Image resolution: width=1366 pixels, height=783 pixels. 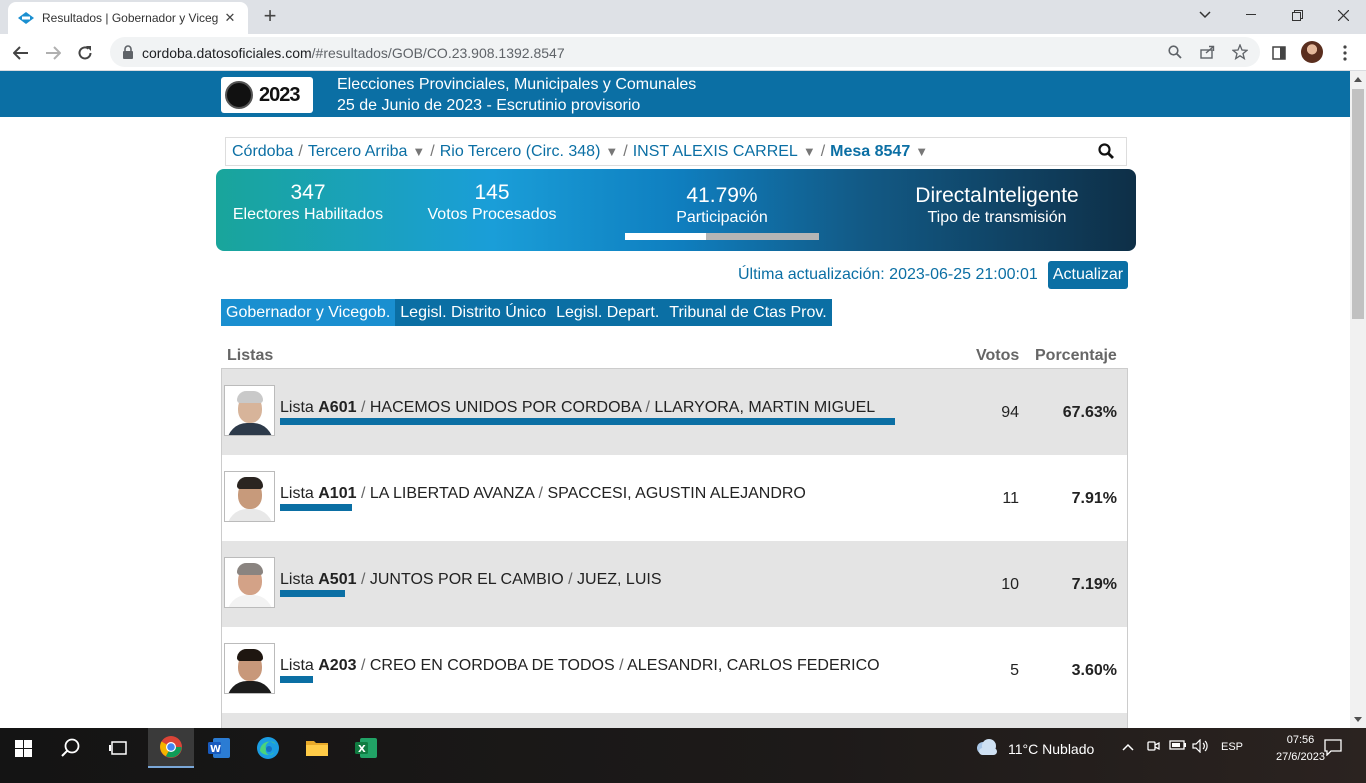 What do you see at coordinates (1358, 720) in the screenshot?
I see `scroll-down-icon` at bounding box center [1358, 720].